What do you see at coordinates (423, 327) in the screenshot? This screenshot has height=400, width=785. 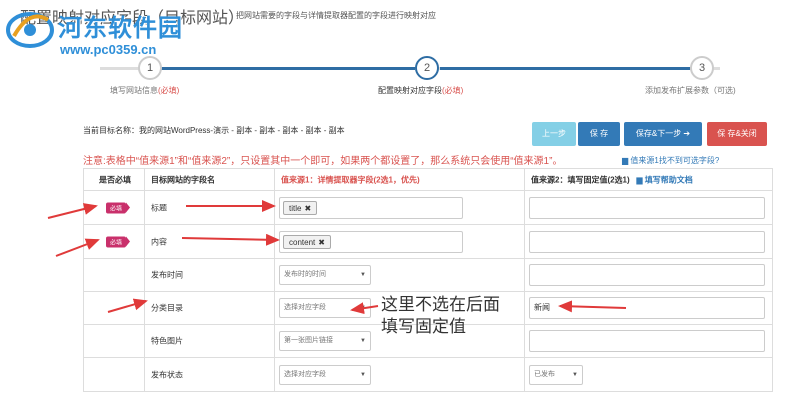 I see `annotation-line-2: 填写固定值` at bounding box center [423, 327].